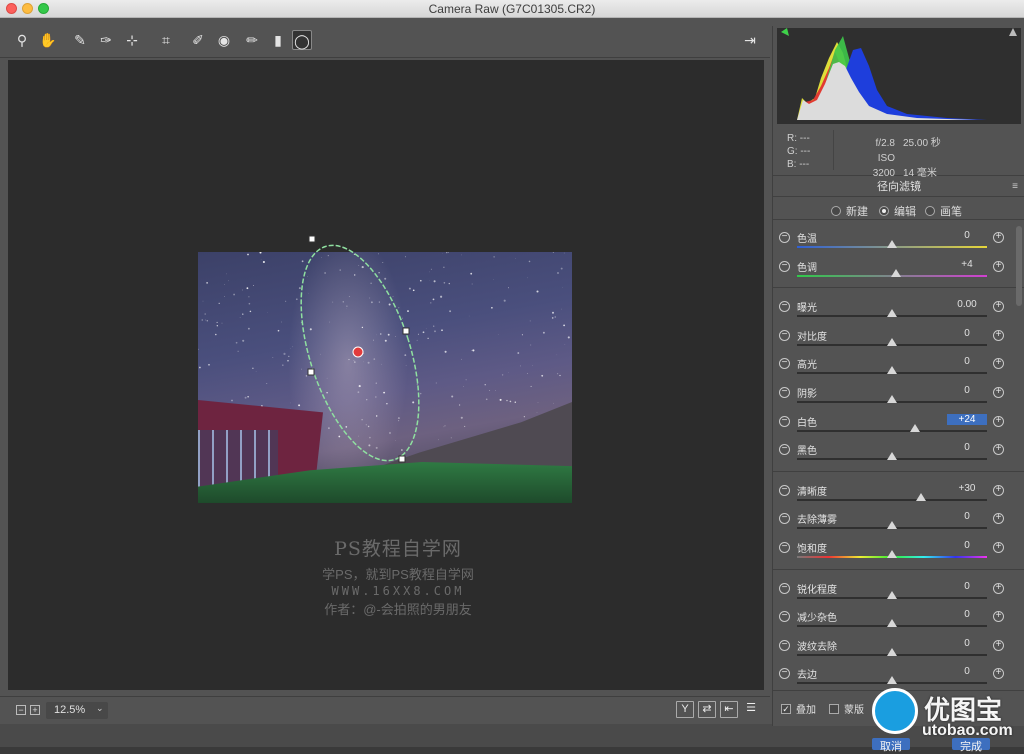 The image size is (1024, 754). I want to click on mode-edit: 编辑, so click(897, 211).